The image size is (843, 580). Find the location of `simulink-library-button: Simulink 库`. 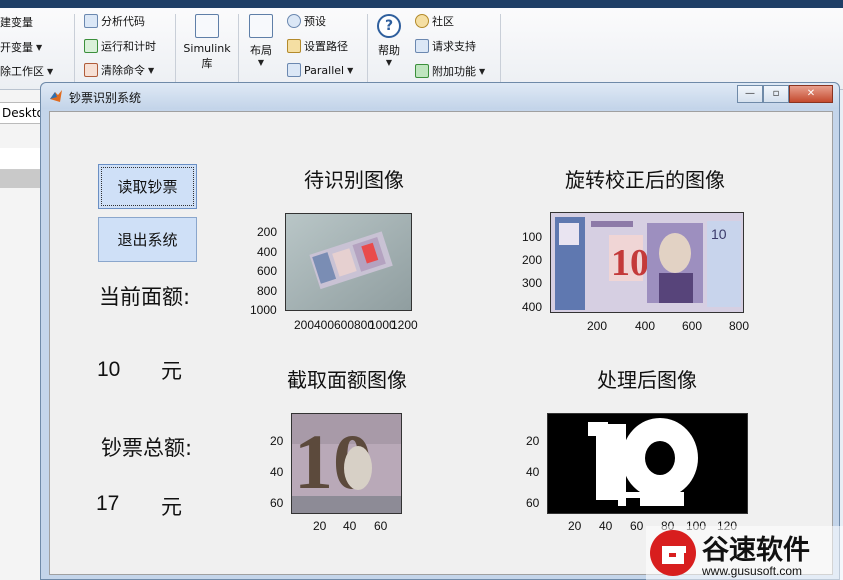

simulink-library-button: Simulink 库 is located at coordinates (207, 42).